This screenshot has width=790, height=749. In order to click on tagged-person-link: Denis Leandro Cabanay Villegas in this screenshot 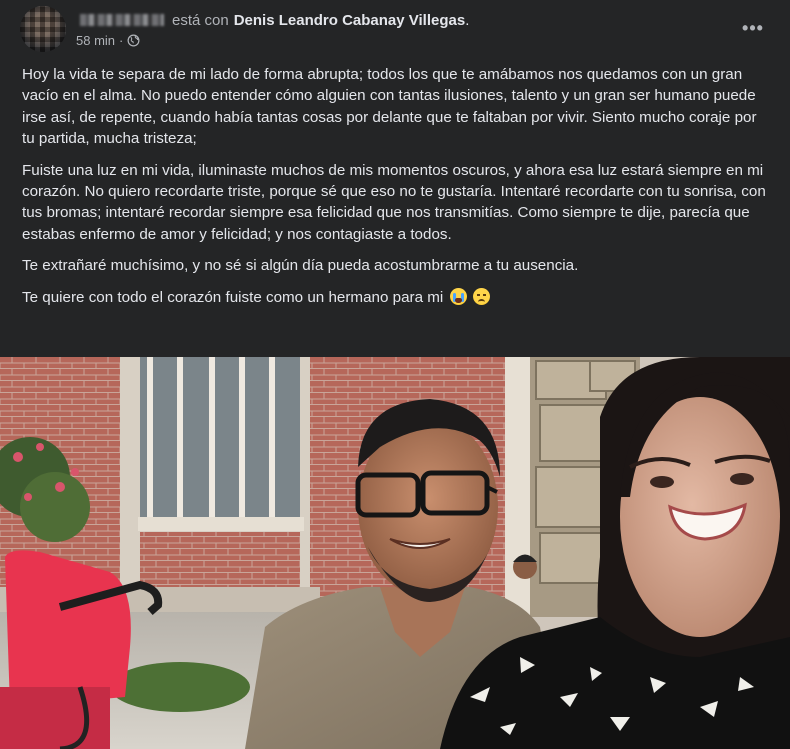, I will do `click(349, 20)`.